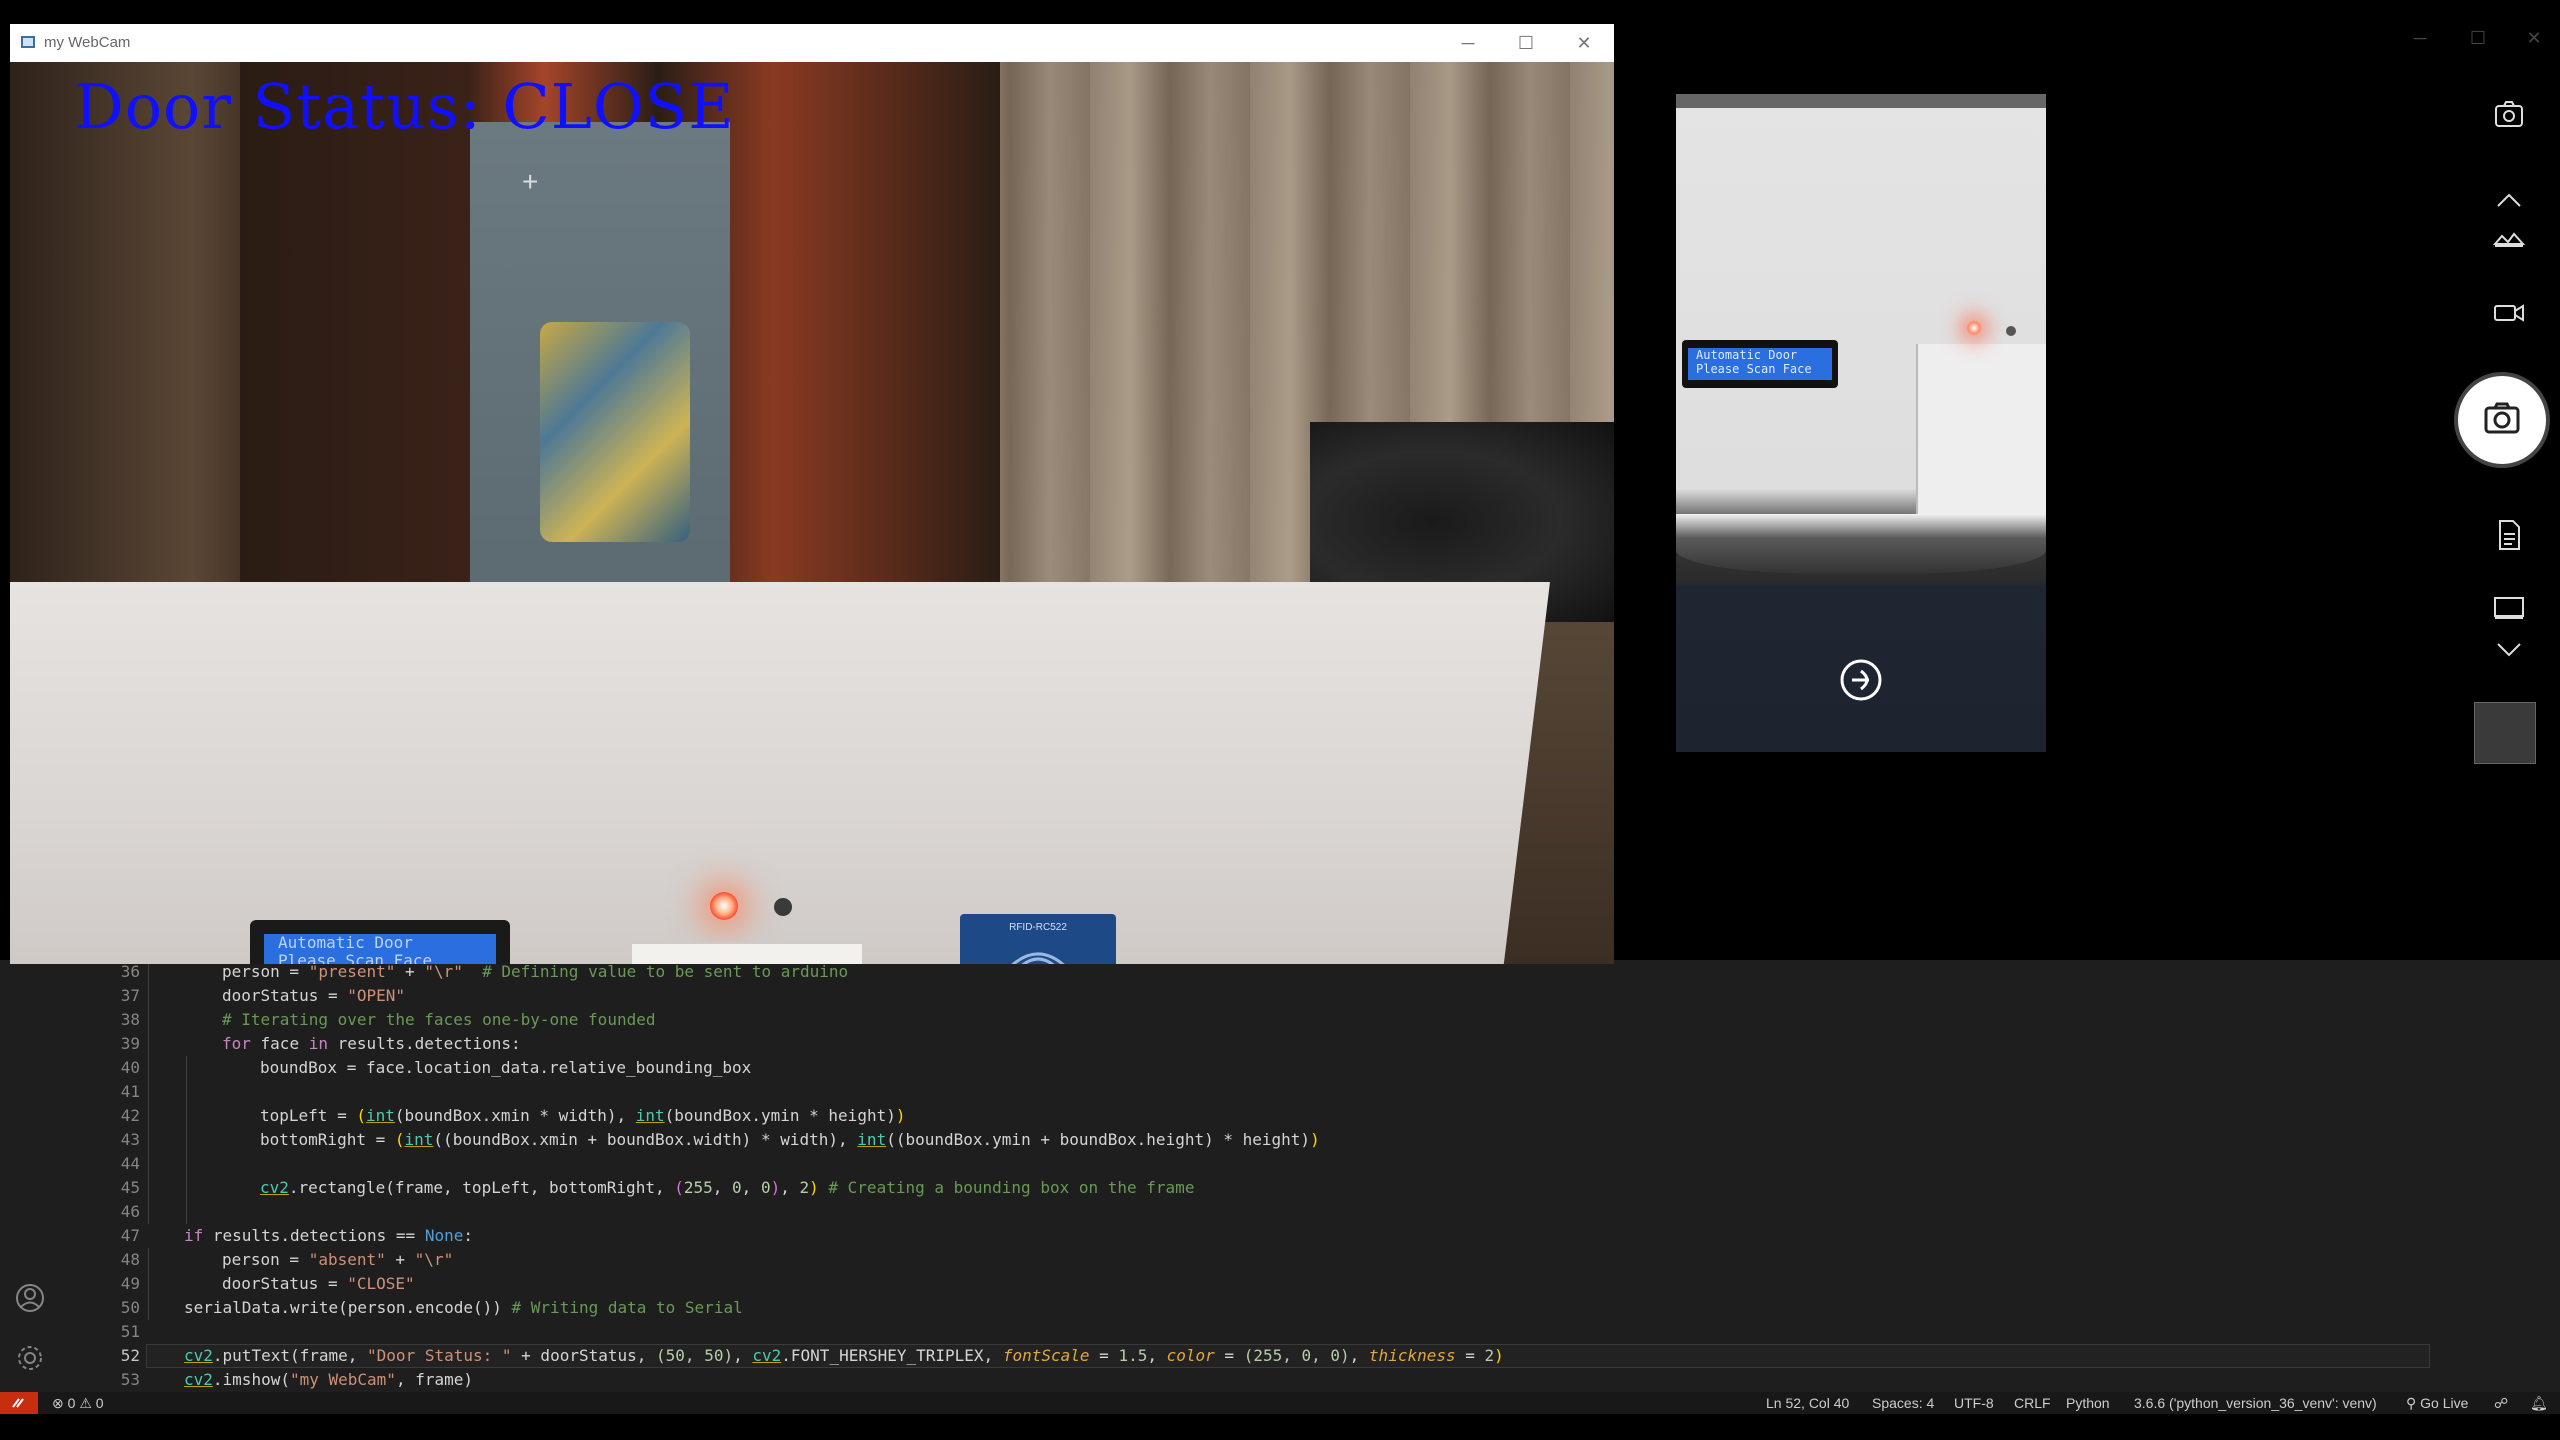  I want to click on line-number: 42, so click(130, 1115).